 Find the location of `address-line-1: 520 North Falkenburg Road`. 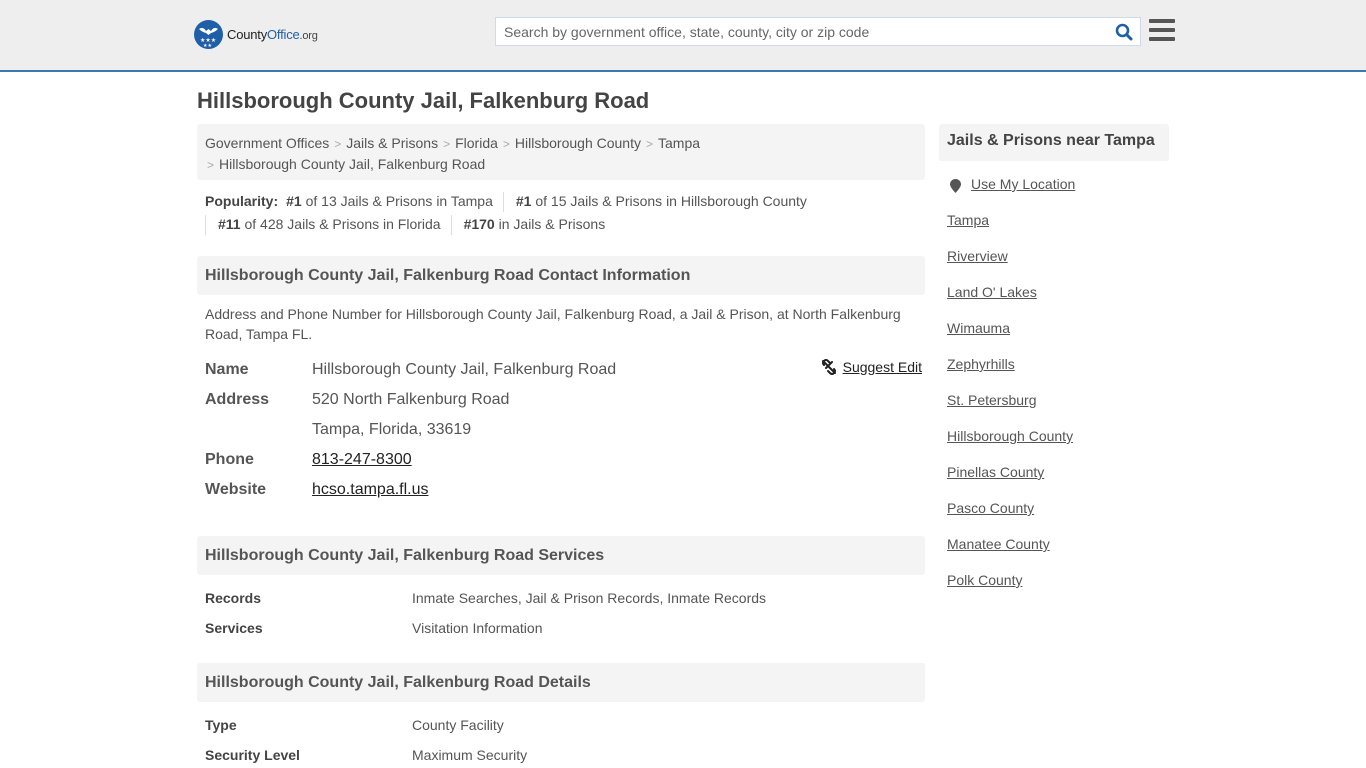

address-line-1: 520 North Falkenburg Road is located at coordinates (411, 399).